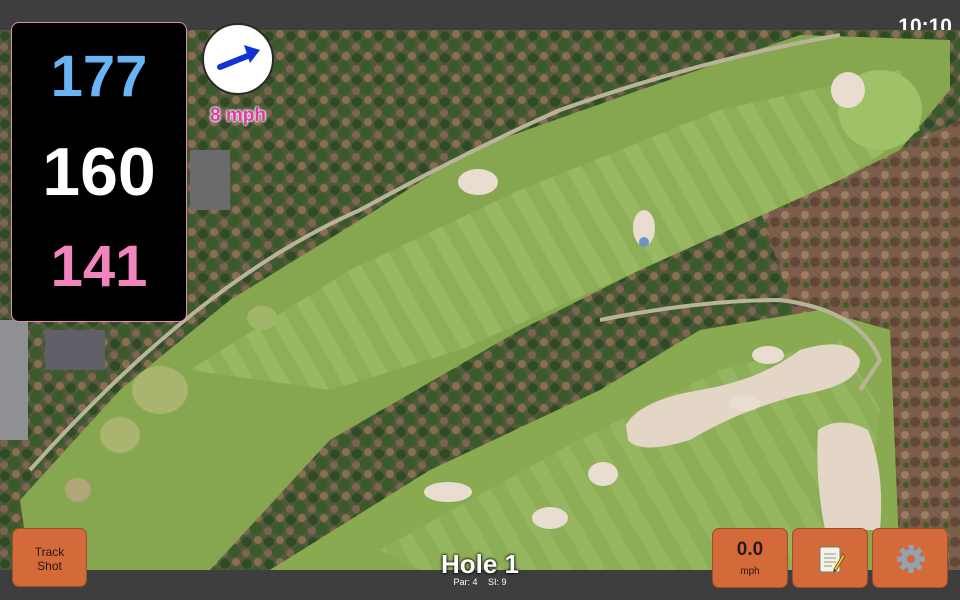 The image size is (960, 600). I want to click on gear-icon, so click(911, 559).